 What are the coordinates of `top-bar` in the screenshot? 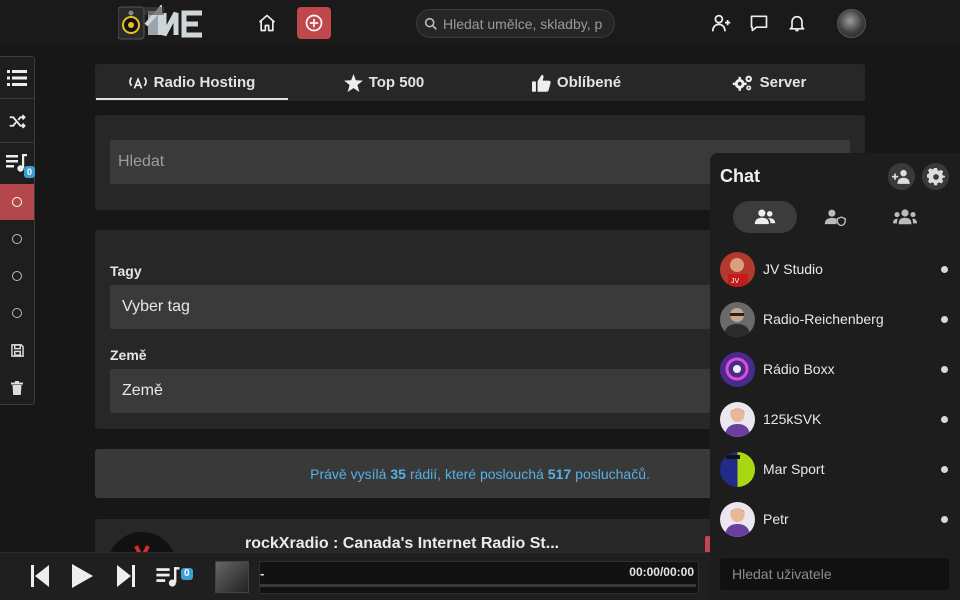 It's located at (480, 23).